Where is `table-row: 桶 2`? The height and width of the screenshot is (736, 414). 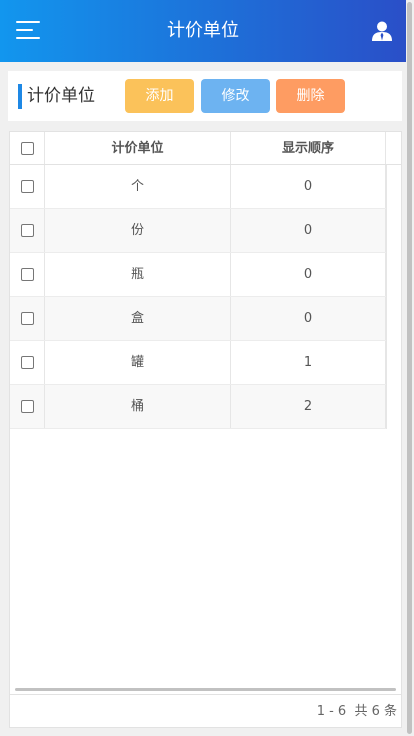 table-row: 桶 2 is located at coordinates (198, 407).